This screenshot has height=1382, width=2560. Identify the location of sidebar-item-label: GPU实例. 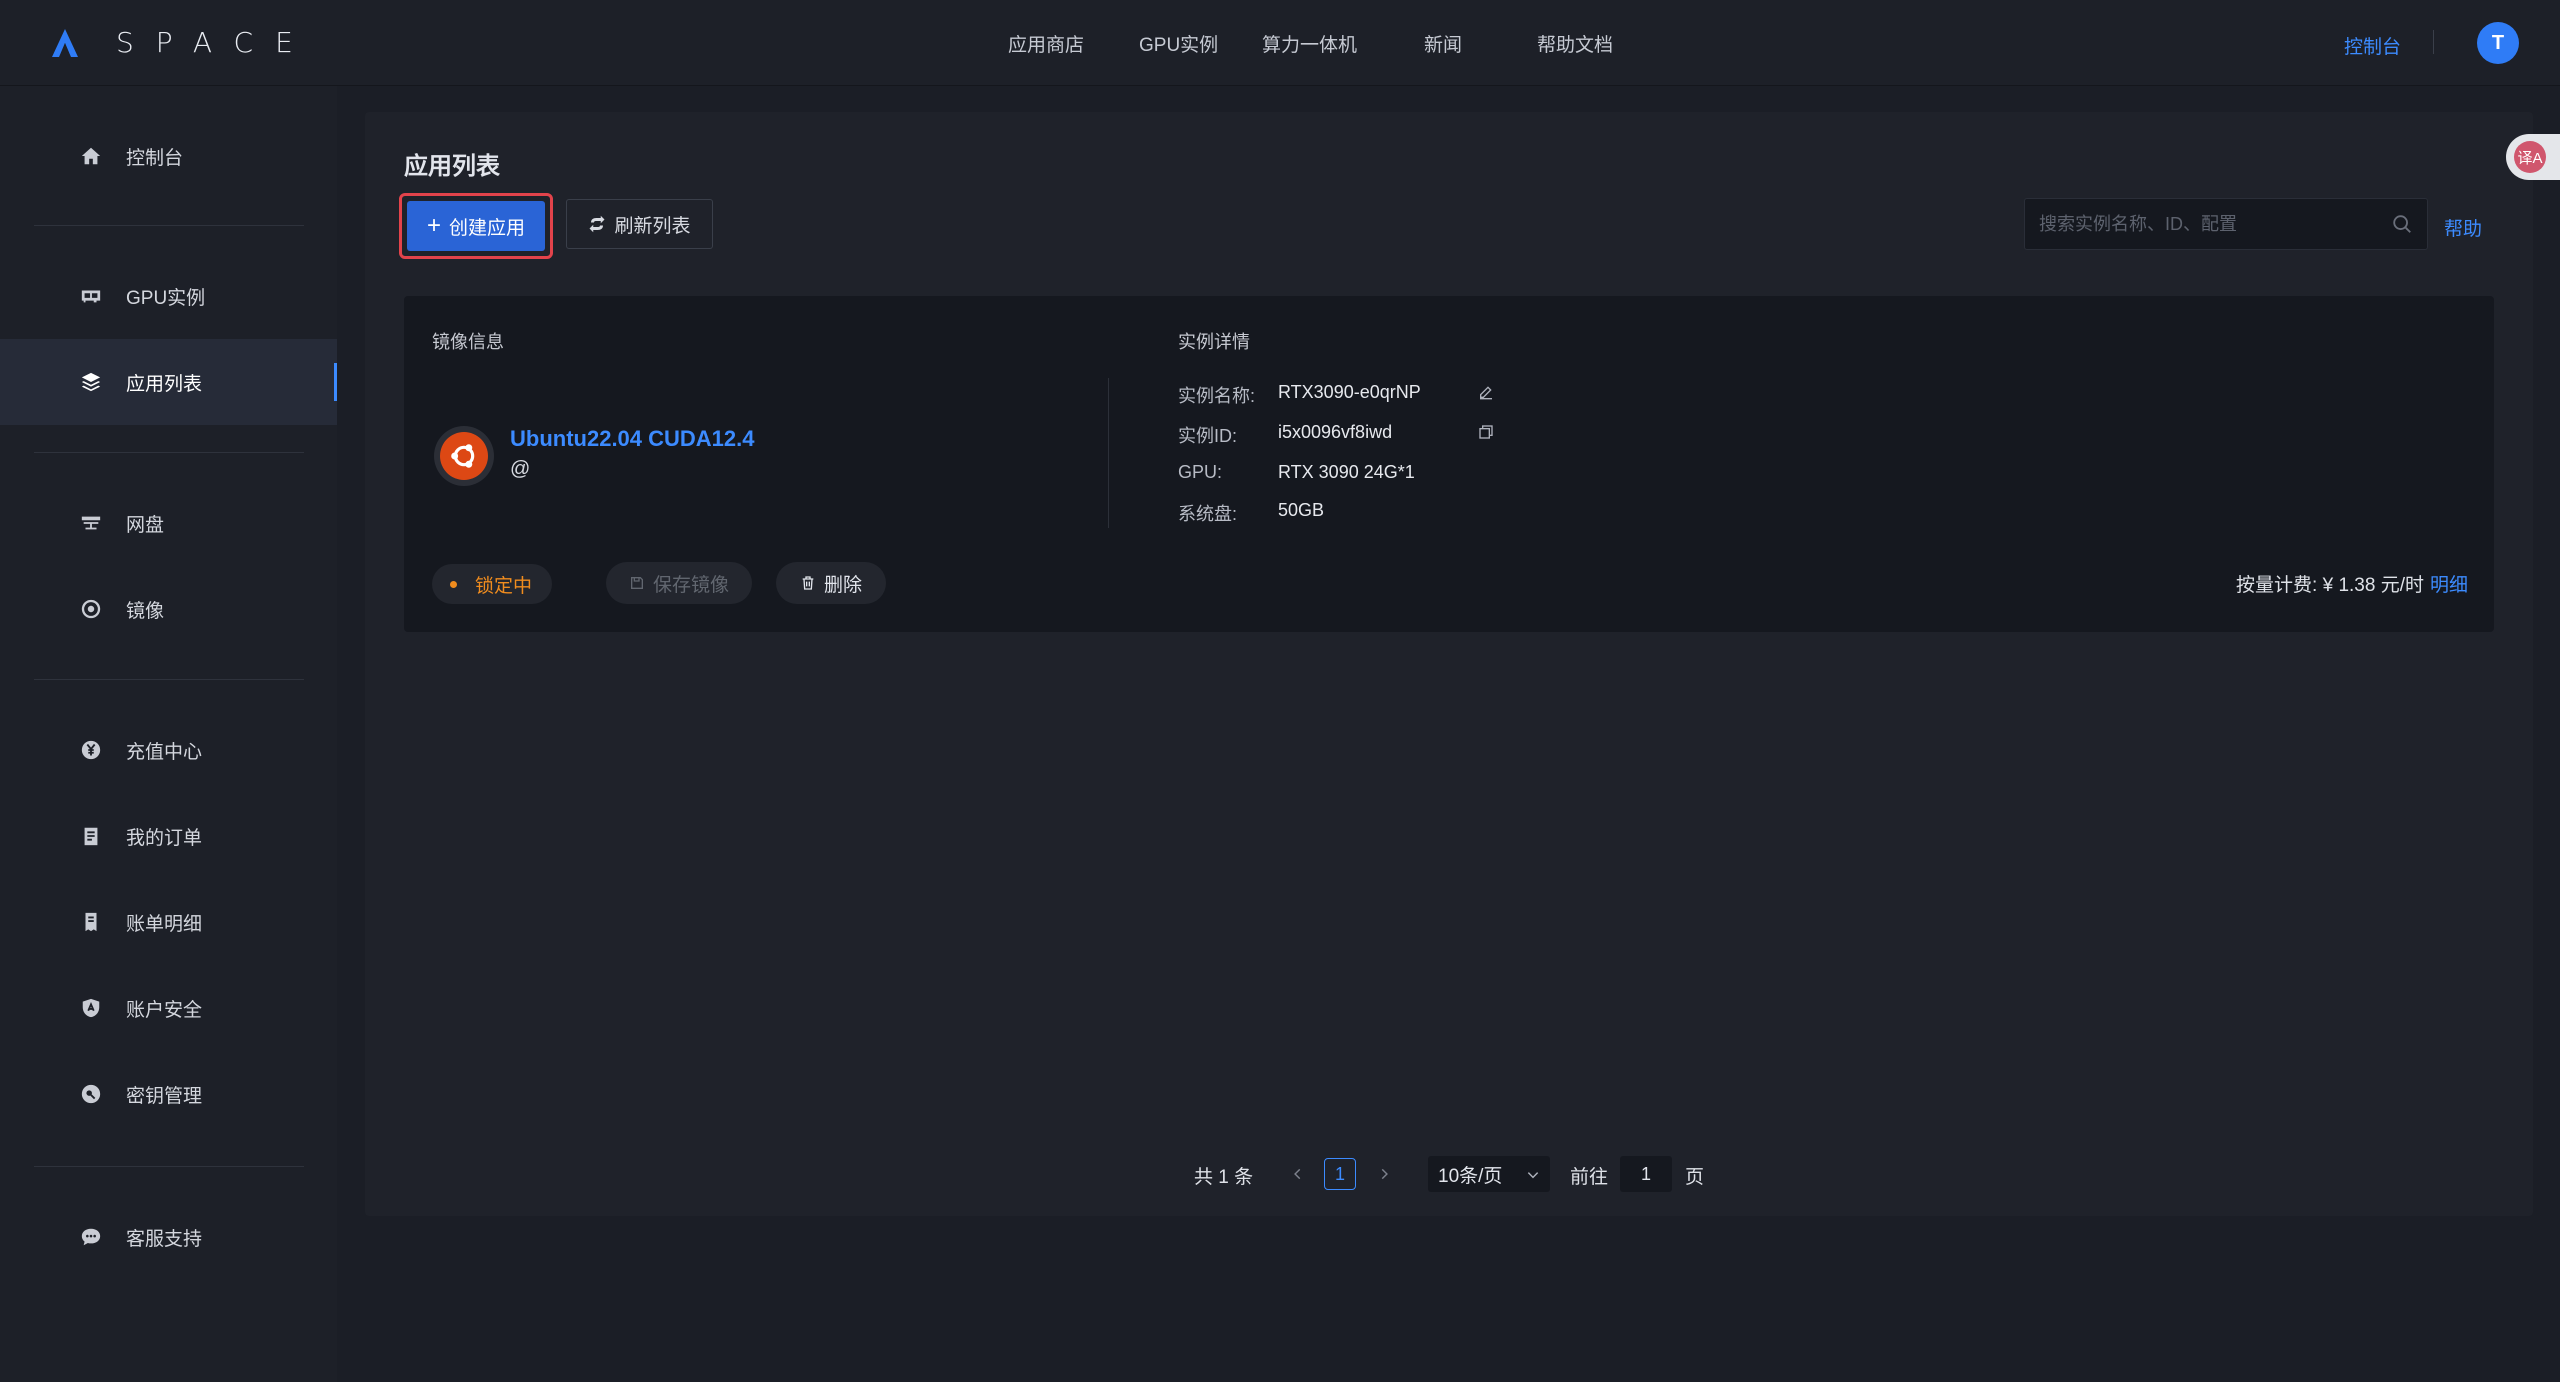
(166, 298).